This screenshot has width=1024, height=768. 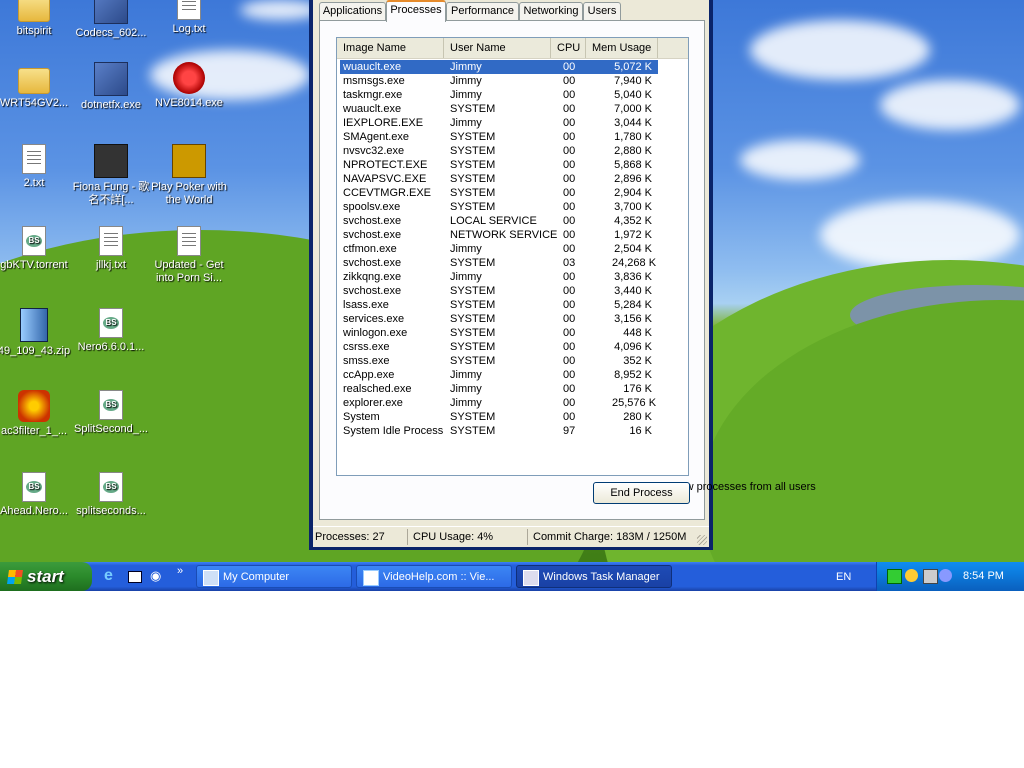 I want to click on column-cpu: CPU, so click(x=568, y=48).